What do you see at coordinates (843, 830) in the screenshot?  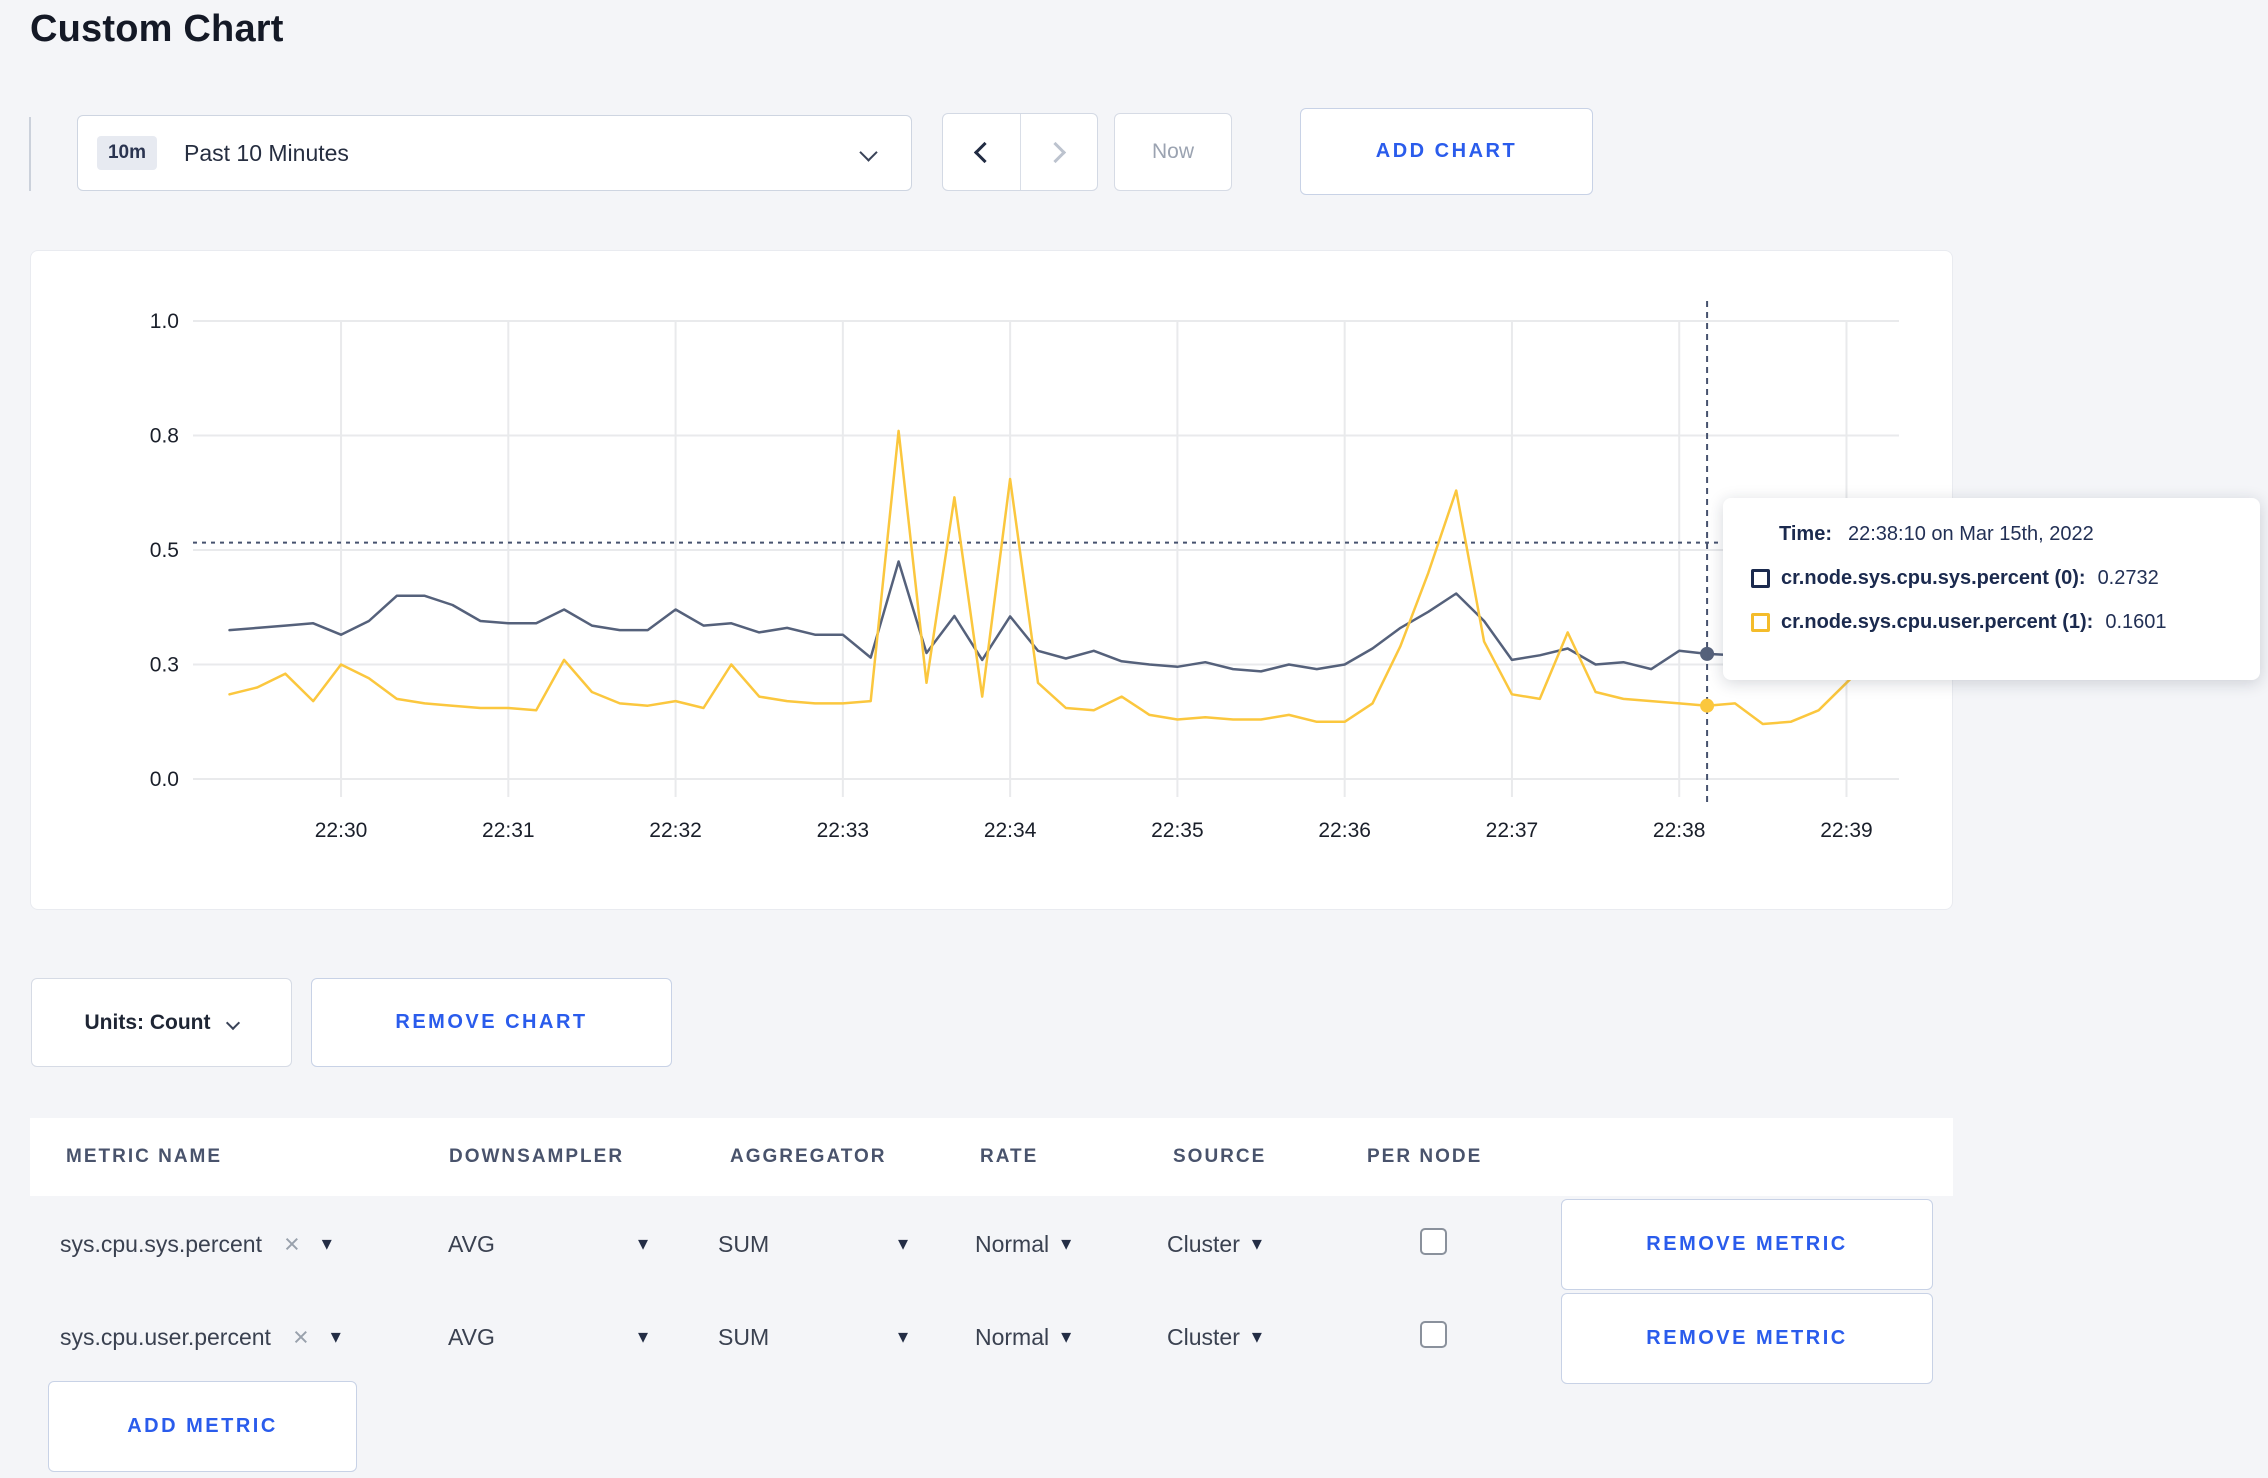 I see `svg-text: 22:33` at bounding box center [843, 830].